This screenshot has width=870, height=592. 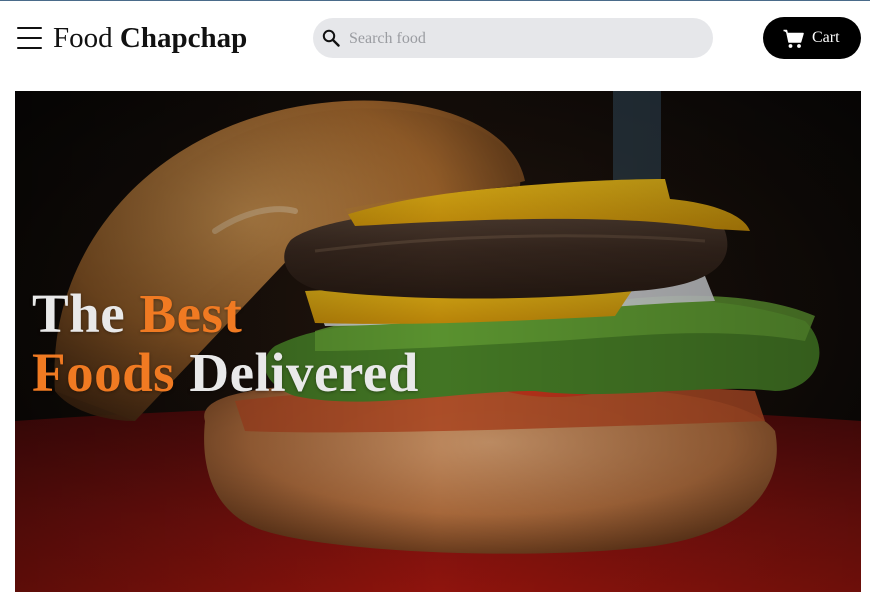 I want to click on cart-icon, so click(x=793, y=38).